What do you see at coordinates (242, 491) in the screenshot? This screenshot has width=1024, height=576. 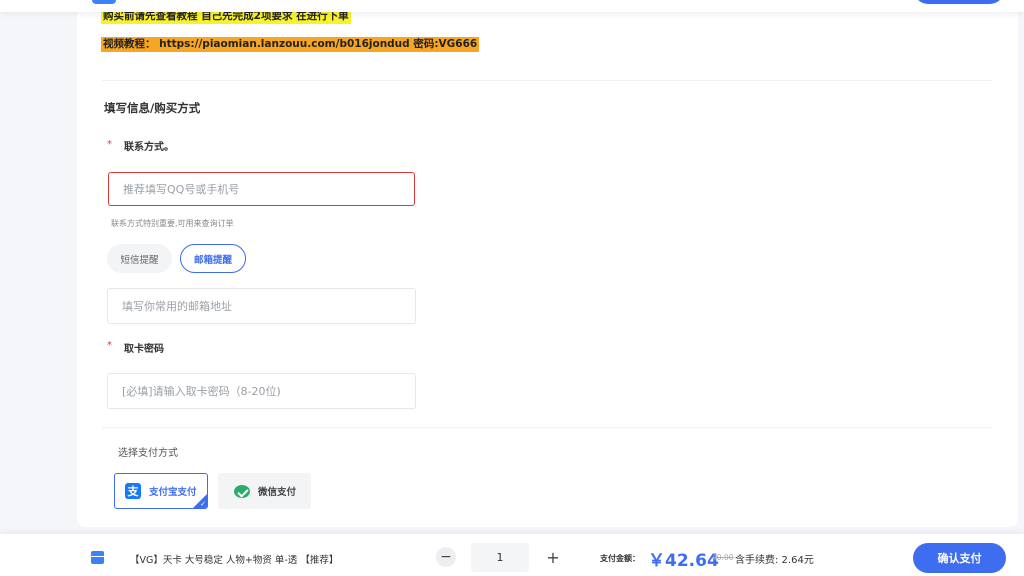 I see `wechat-icon` at bounding box center [242, 491].